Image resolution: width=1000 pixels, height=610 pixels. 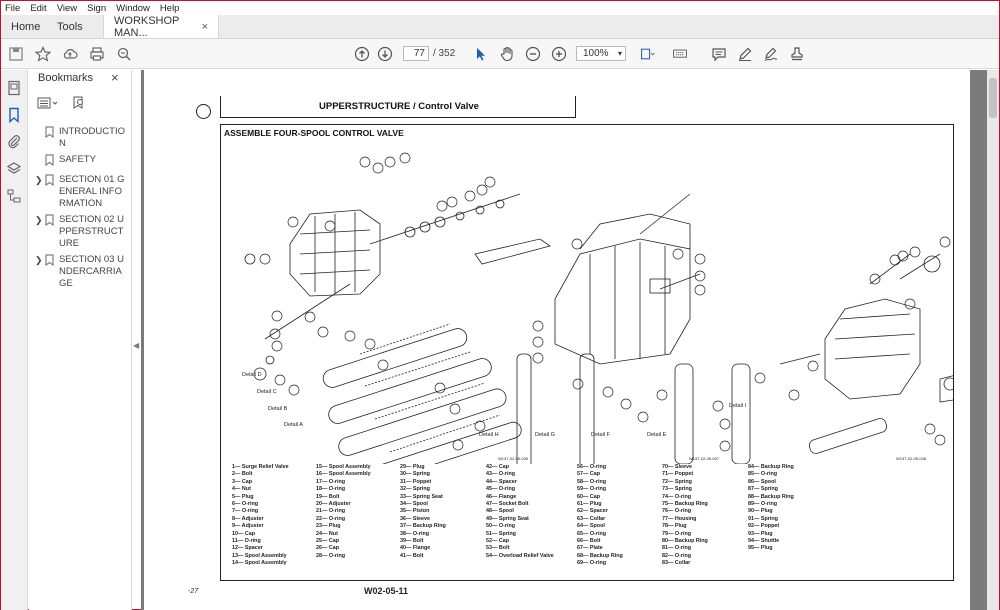 What do you see at coordinates (415, 474) in the screenshot?
I see `legend-item: 30— Spring` at bounding box center [415, 474].